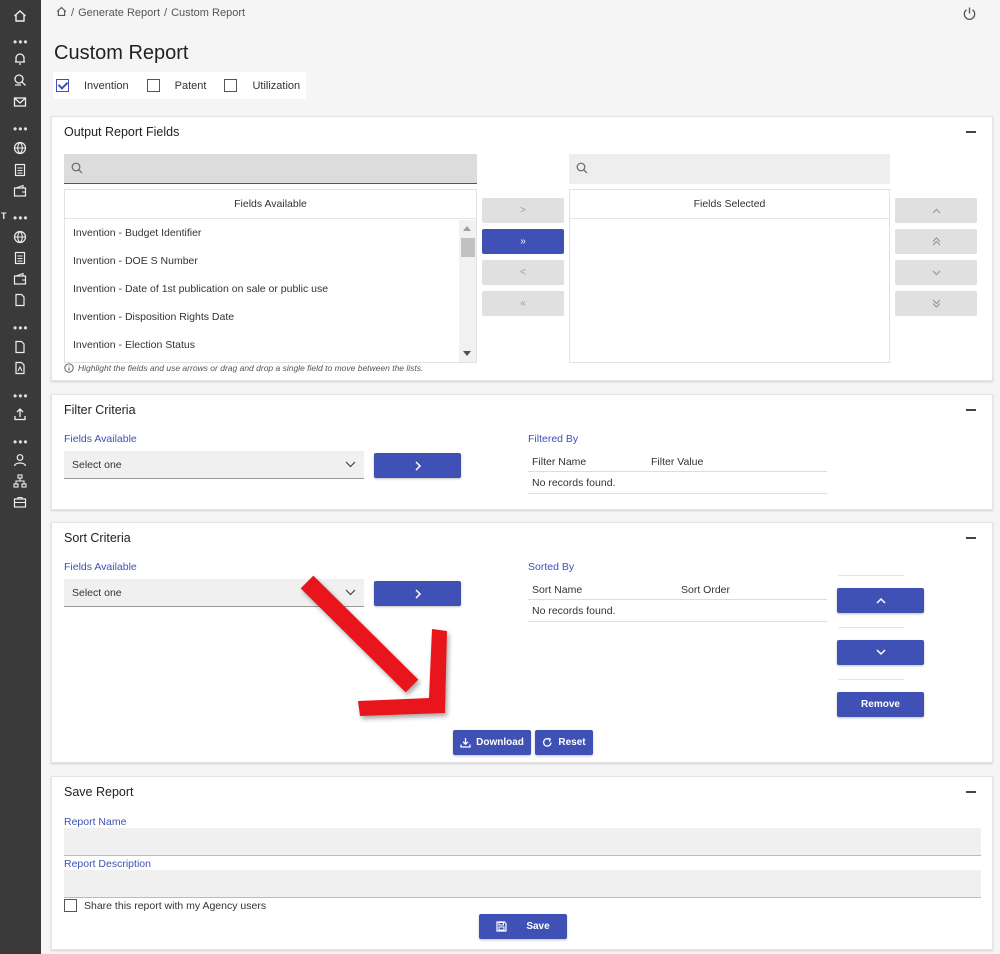 This screenshot has width=1000, height=954. Describe the element at coordinates (214, 465) in the screenshot. I see `filter-field-select: Select one` at that location.